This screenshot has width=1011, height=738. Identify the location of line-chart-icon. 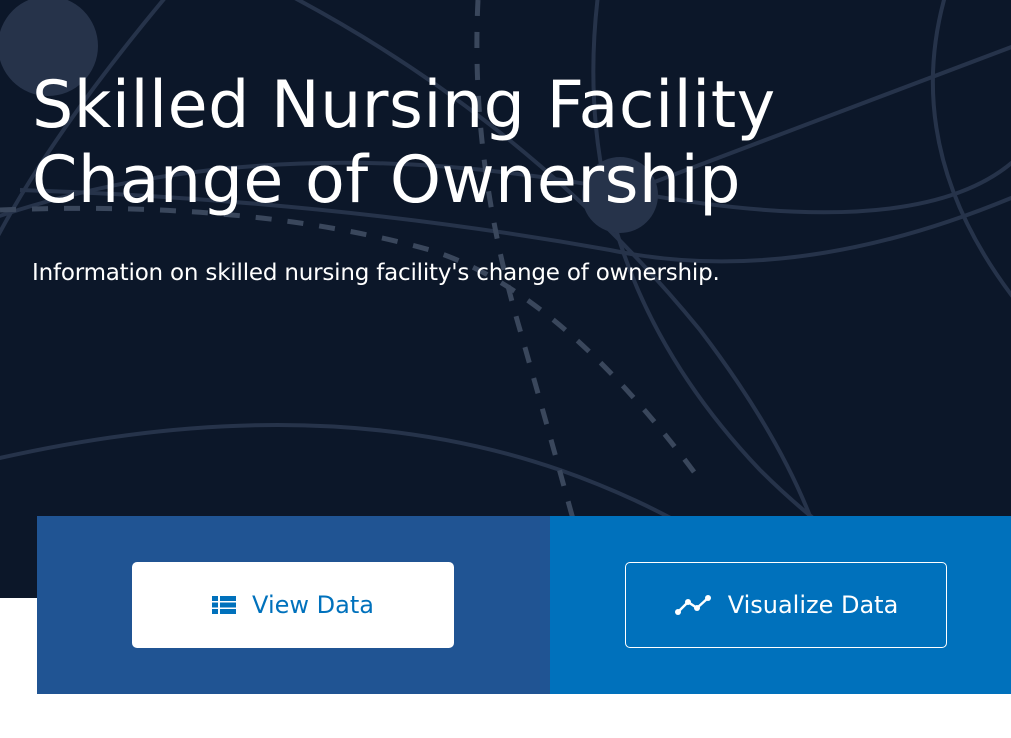
(693, 605).